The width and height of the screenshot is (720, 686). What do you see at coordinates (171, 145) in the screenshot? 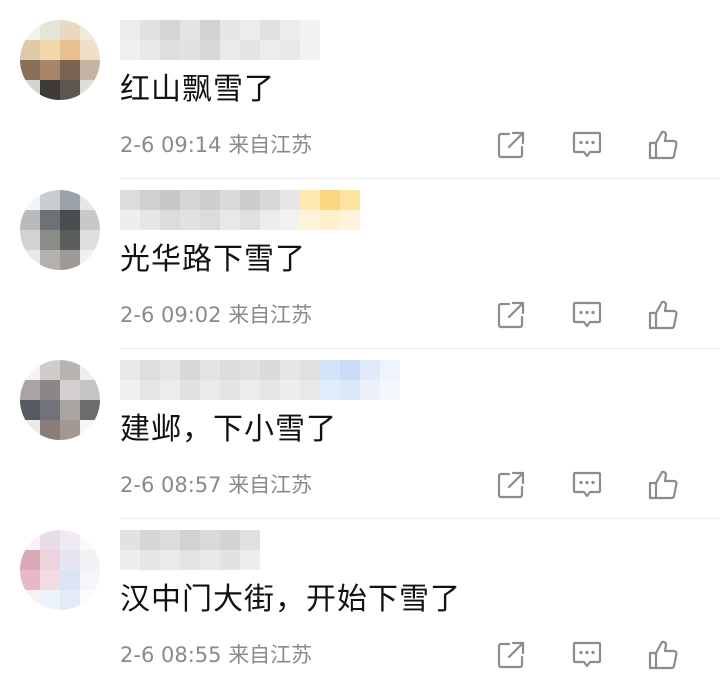
I see `comment-time: 2-6 09:14` at bounding box center [171, 145].